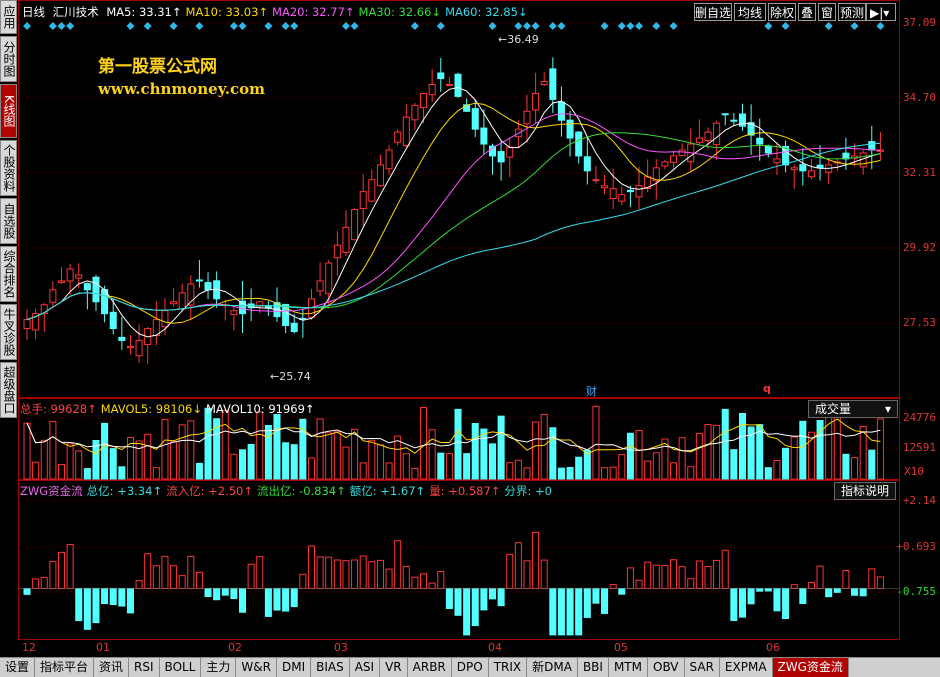 This screenshot has height=677, width=940. I want to click on sidebar-tab-4: 自选股, so click(8, 221).